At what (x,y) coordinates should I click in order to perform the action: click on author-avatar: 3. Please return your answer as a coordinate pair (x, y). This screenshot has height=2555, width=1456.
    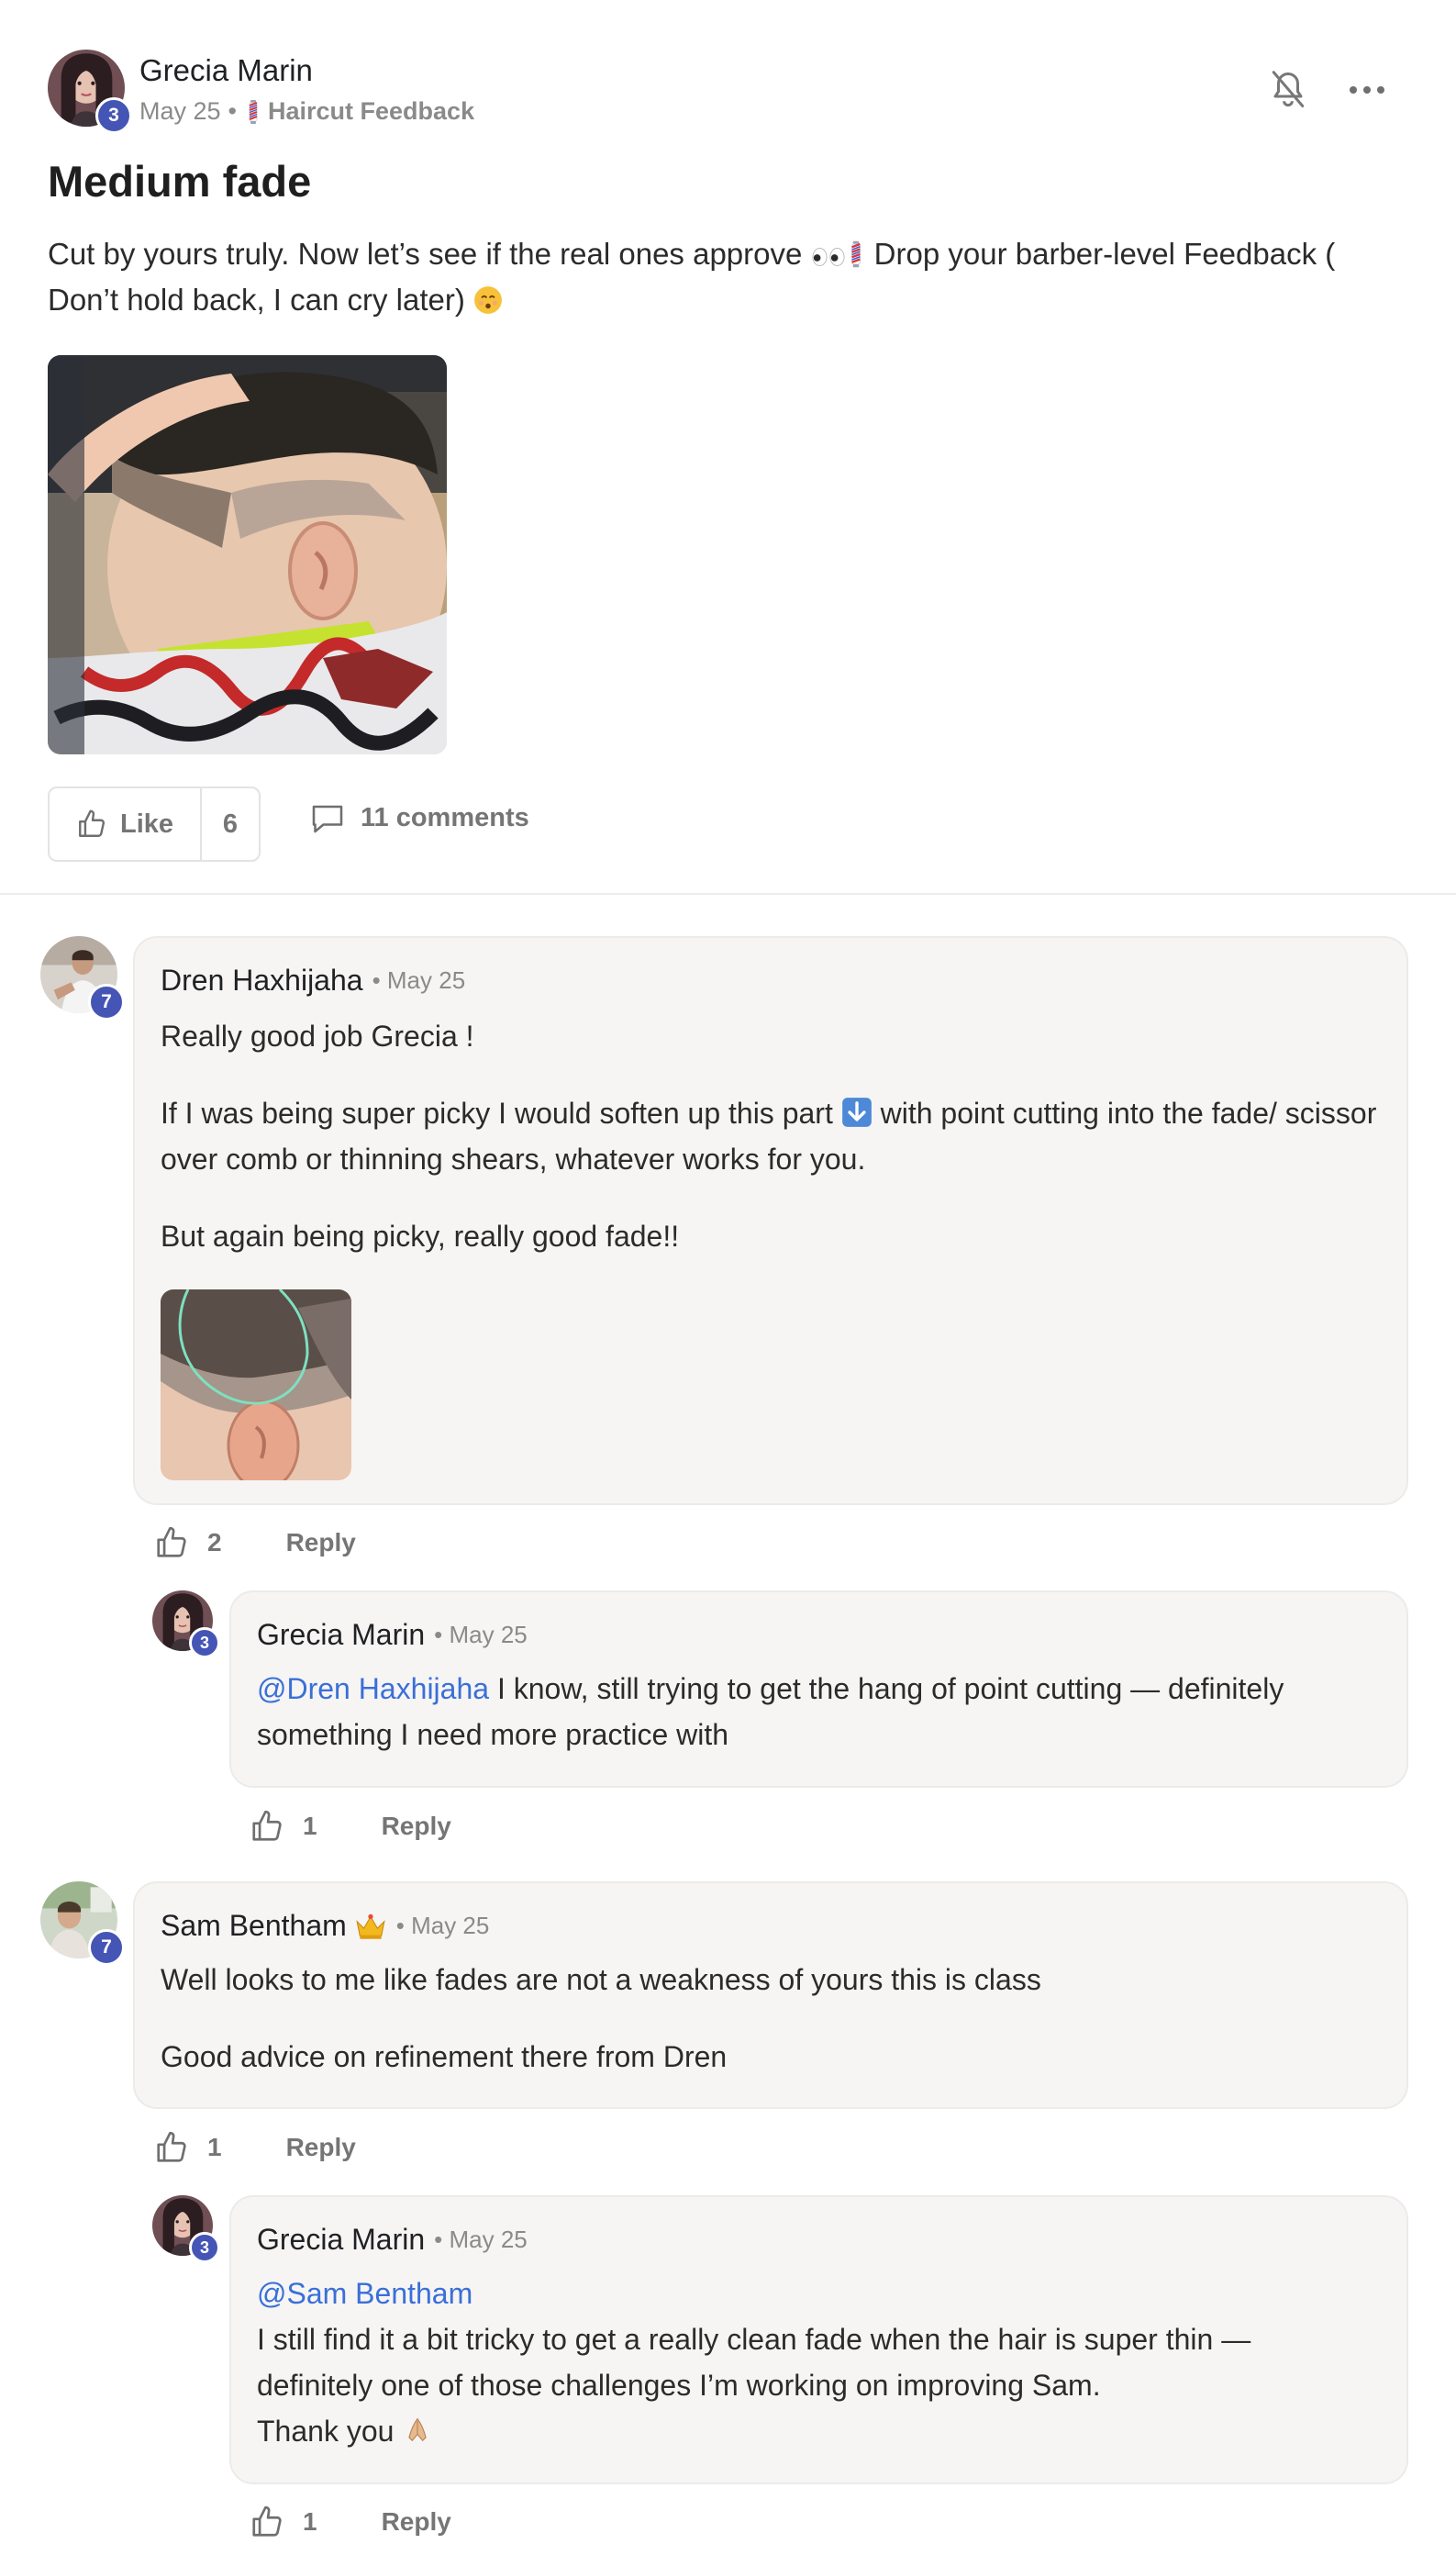
    Looking at the image, I should click on (90, 92).